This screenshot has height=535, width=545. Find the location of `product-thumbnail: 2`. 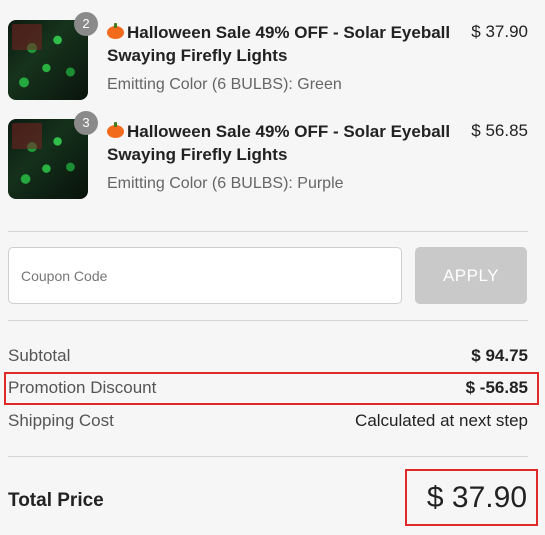

product-thumbnail: 2 is located at coordinates (53, 56).